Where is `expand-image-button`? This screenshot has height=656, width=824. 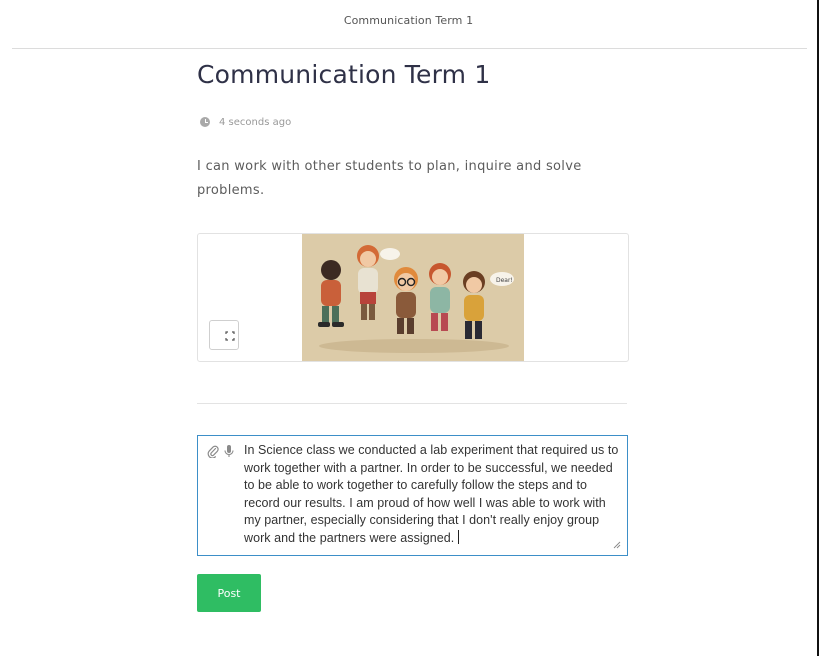 expand-image-button is located at coordinates (224, 335).